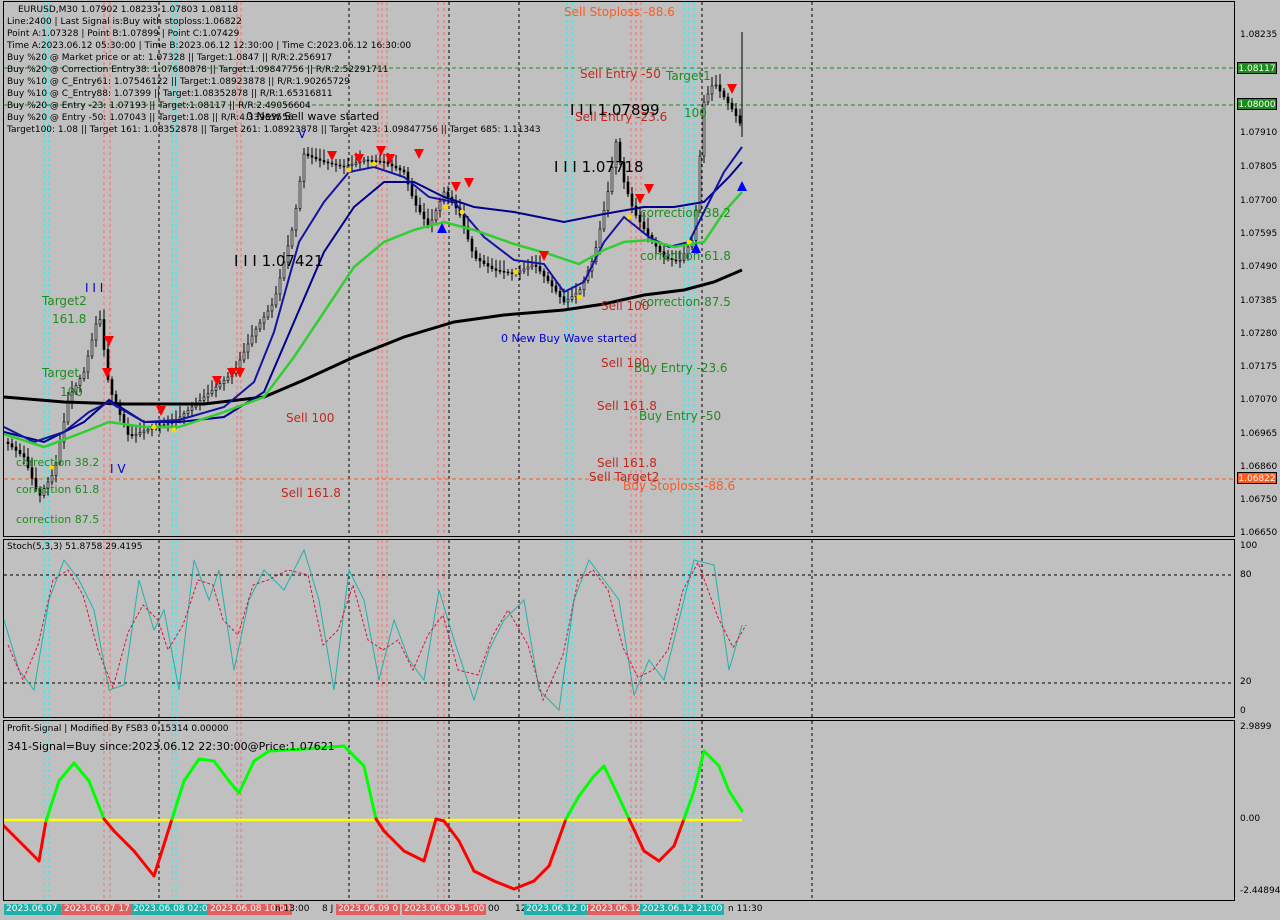  What do you see at coordinates (58, 462) in the screenshot?
I see `correction-382-left: correction 38.2` at bounding box center [58, 462].